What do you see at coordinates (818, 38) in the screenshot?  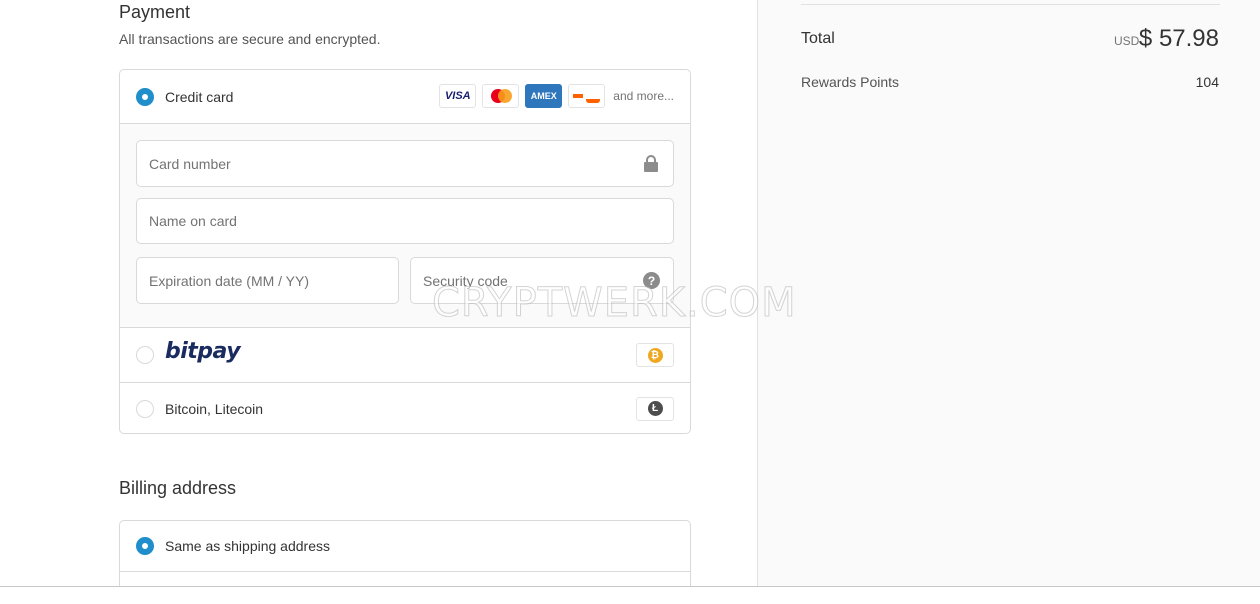 I see `total-label: Total` at bounding box center [818, 38].